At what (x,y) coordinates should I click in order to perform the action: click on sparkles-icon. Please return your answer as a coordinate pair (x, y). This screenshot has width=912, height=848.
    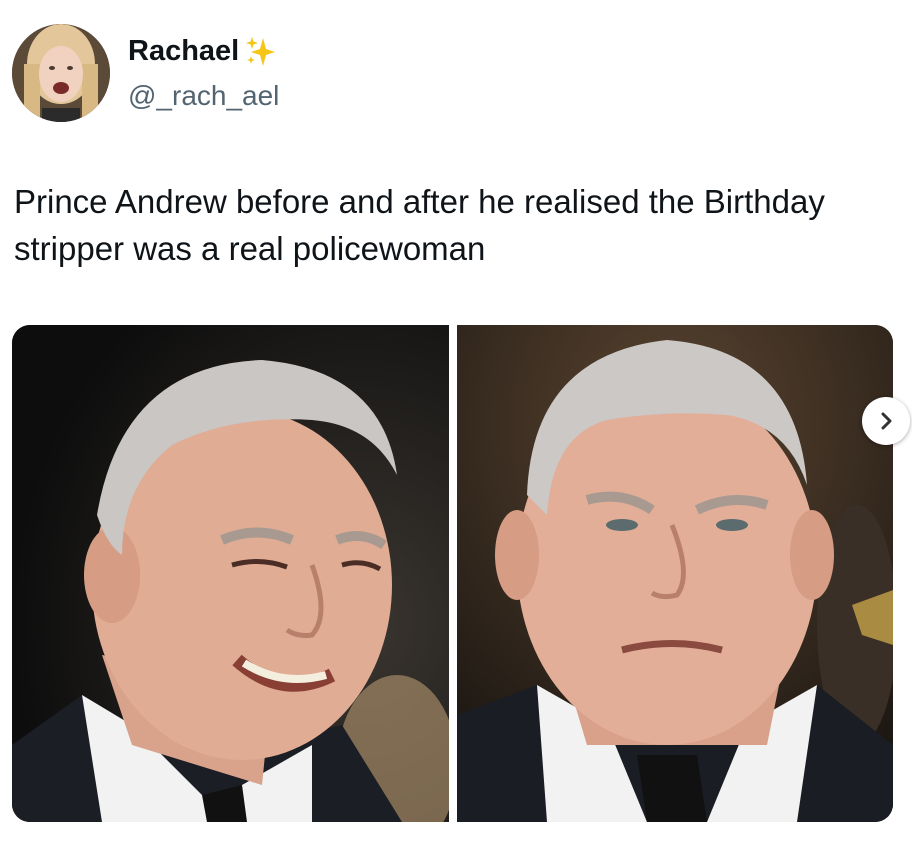
    Looking at the image, I should click on (260, 51).